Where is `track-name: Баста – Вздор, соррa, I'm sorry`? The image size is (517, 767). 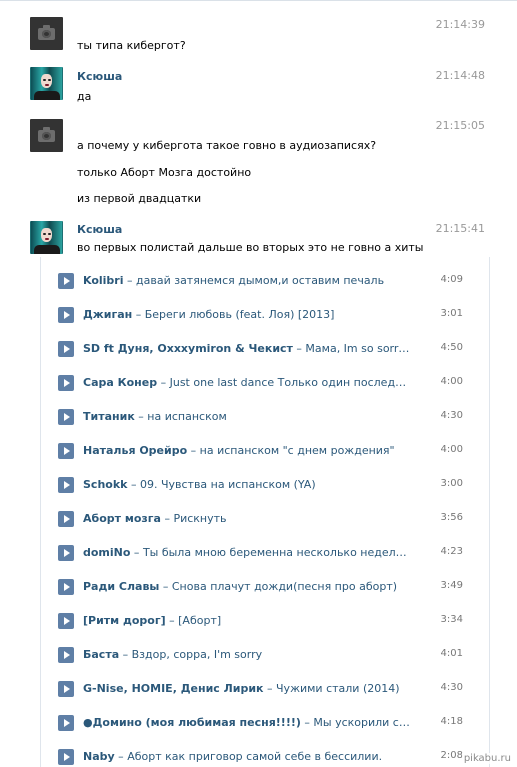 track-name: Баста – Вздор, соррa, I'm sorry is located at coordinates (248, 654).